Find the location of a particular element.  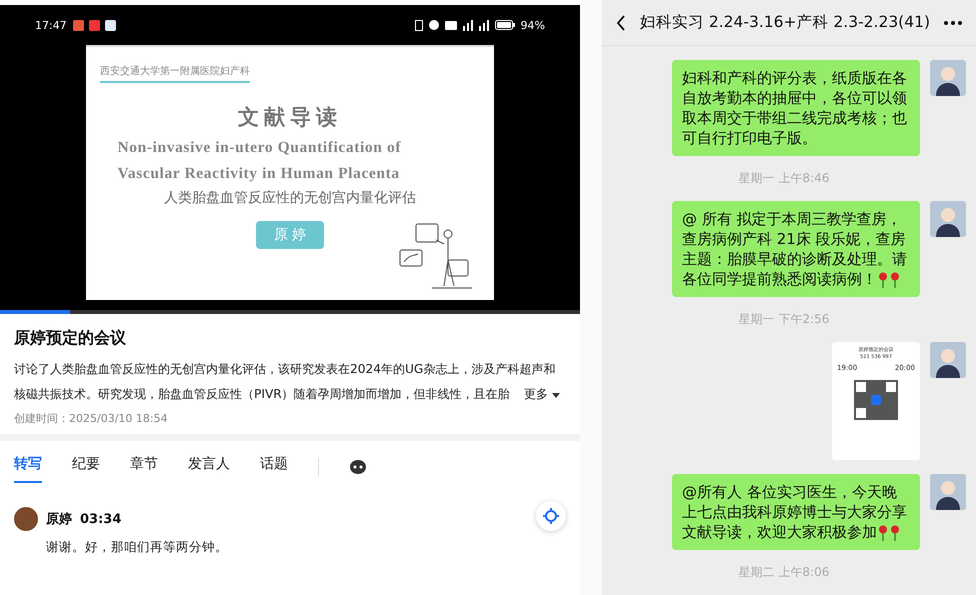

caret-down-icon is located at coordinates (556, 395).